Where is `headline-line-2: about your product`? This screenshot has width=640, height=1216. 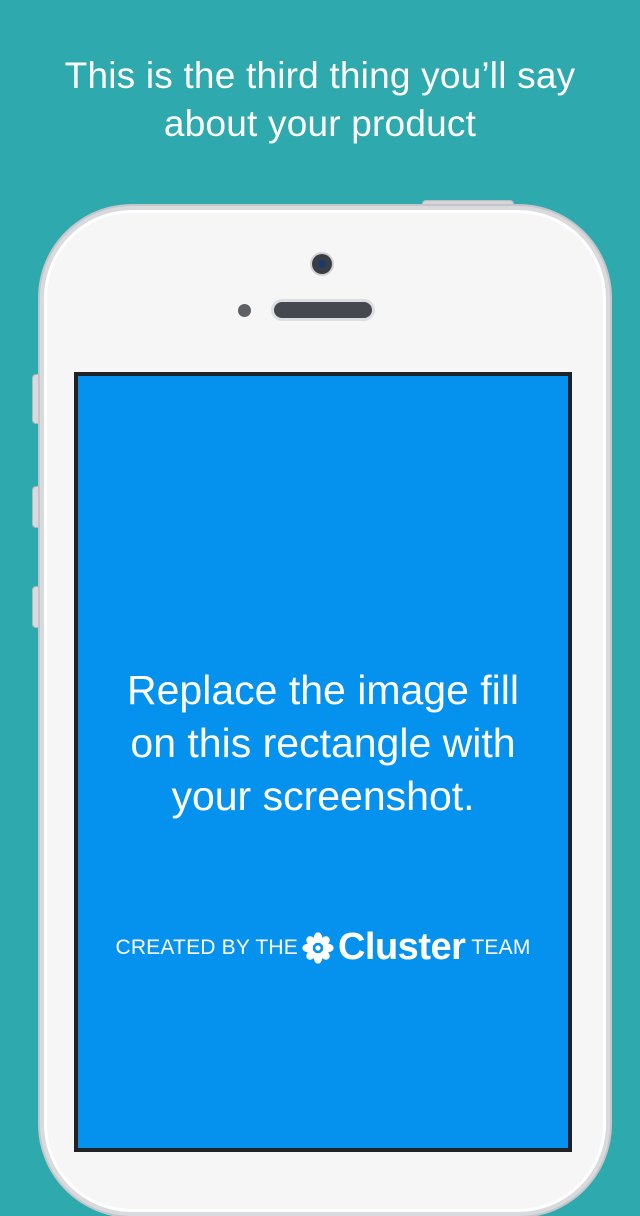 headline-line-2: about your product is located at coordinates (320, 123).